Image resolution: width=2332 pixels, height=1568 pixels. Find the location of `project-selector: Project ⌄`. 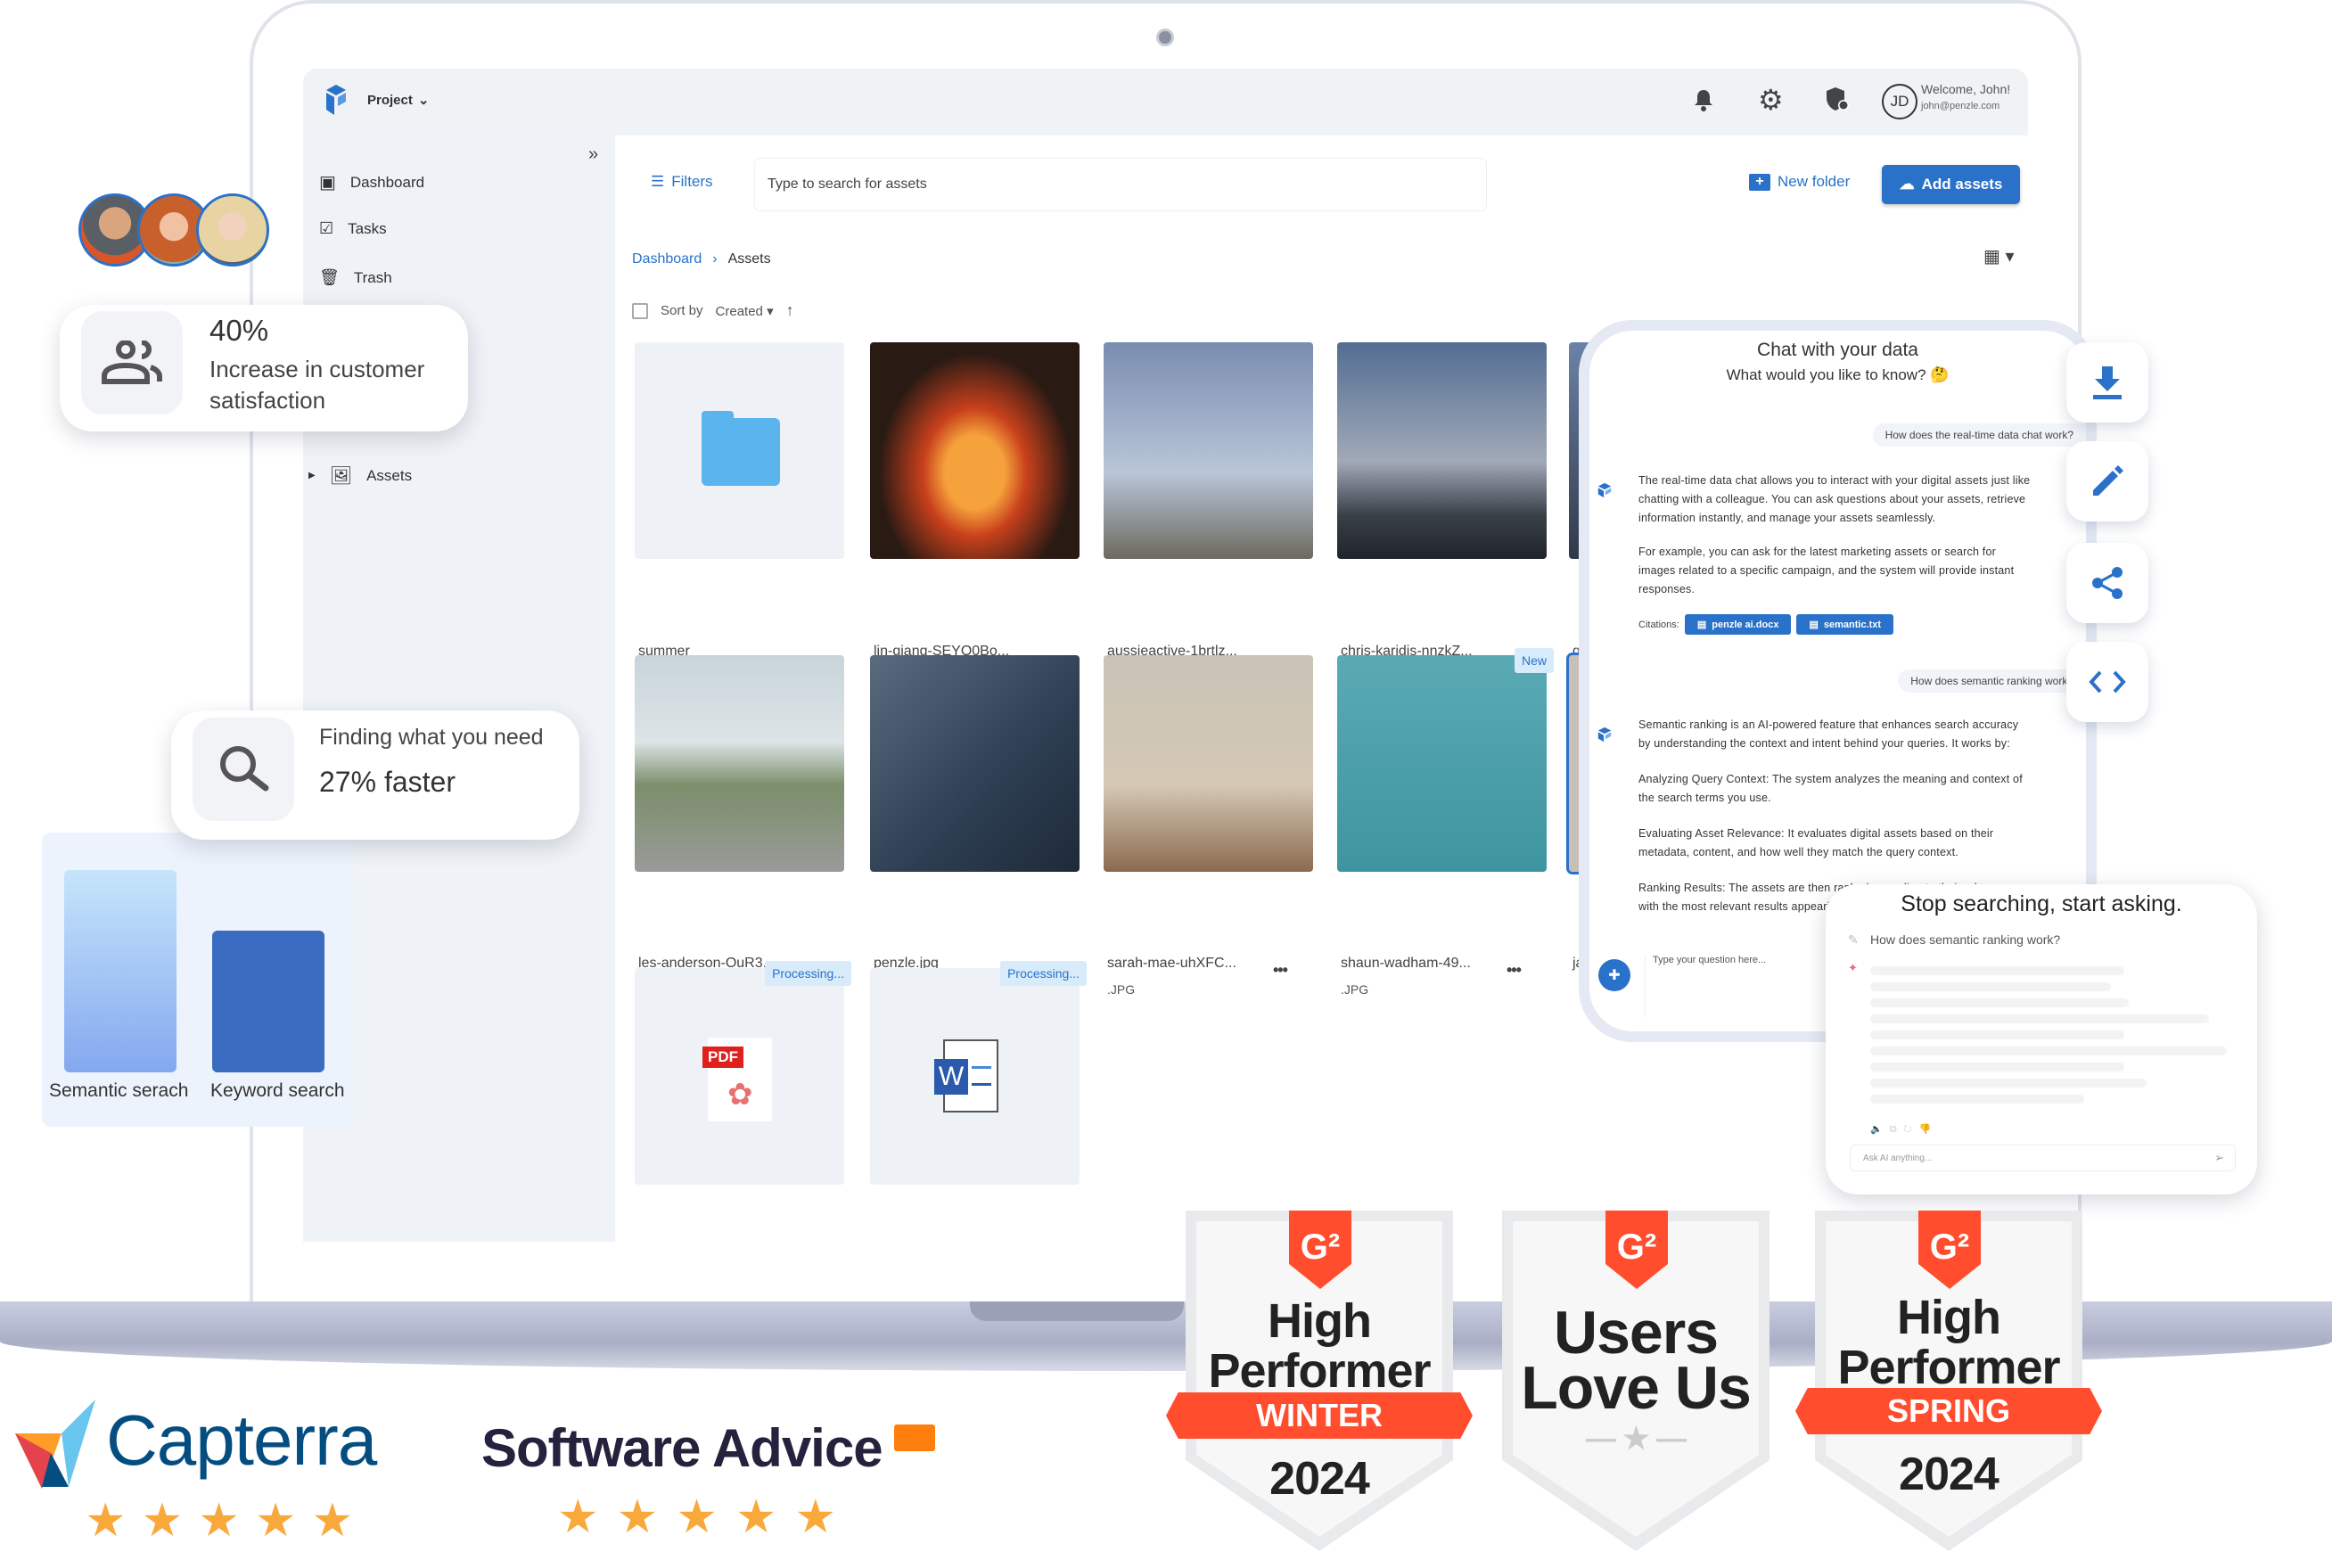

project-selector: Project ⌄ is located at coordinates (398, 101).